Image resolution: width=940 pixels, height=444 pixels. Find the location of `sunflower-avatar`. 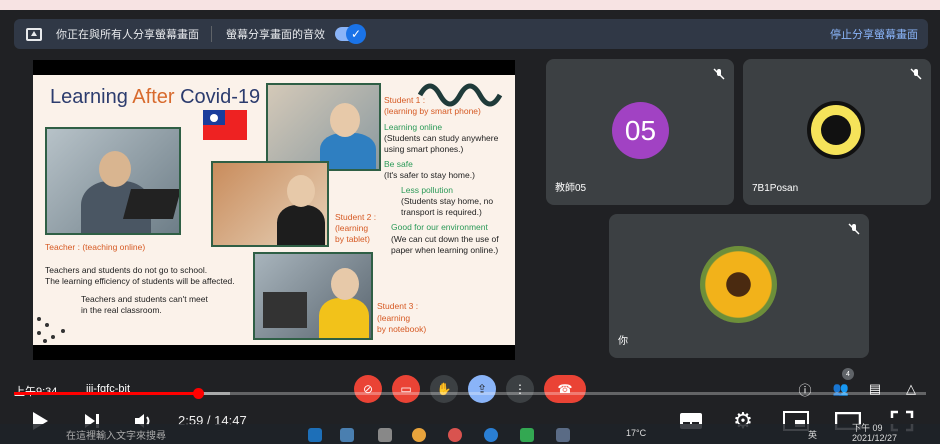

sunflower-avatar is located at coordinates (738, 284).